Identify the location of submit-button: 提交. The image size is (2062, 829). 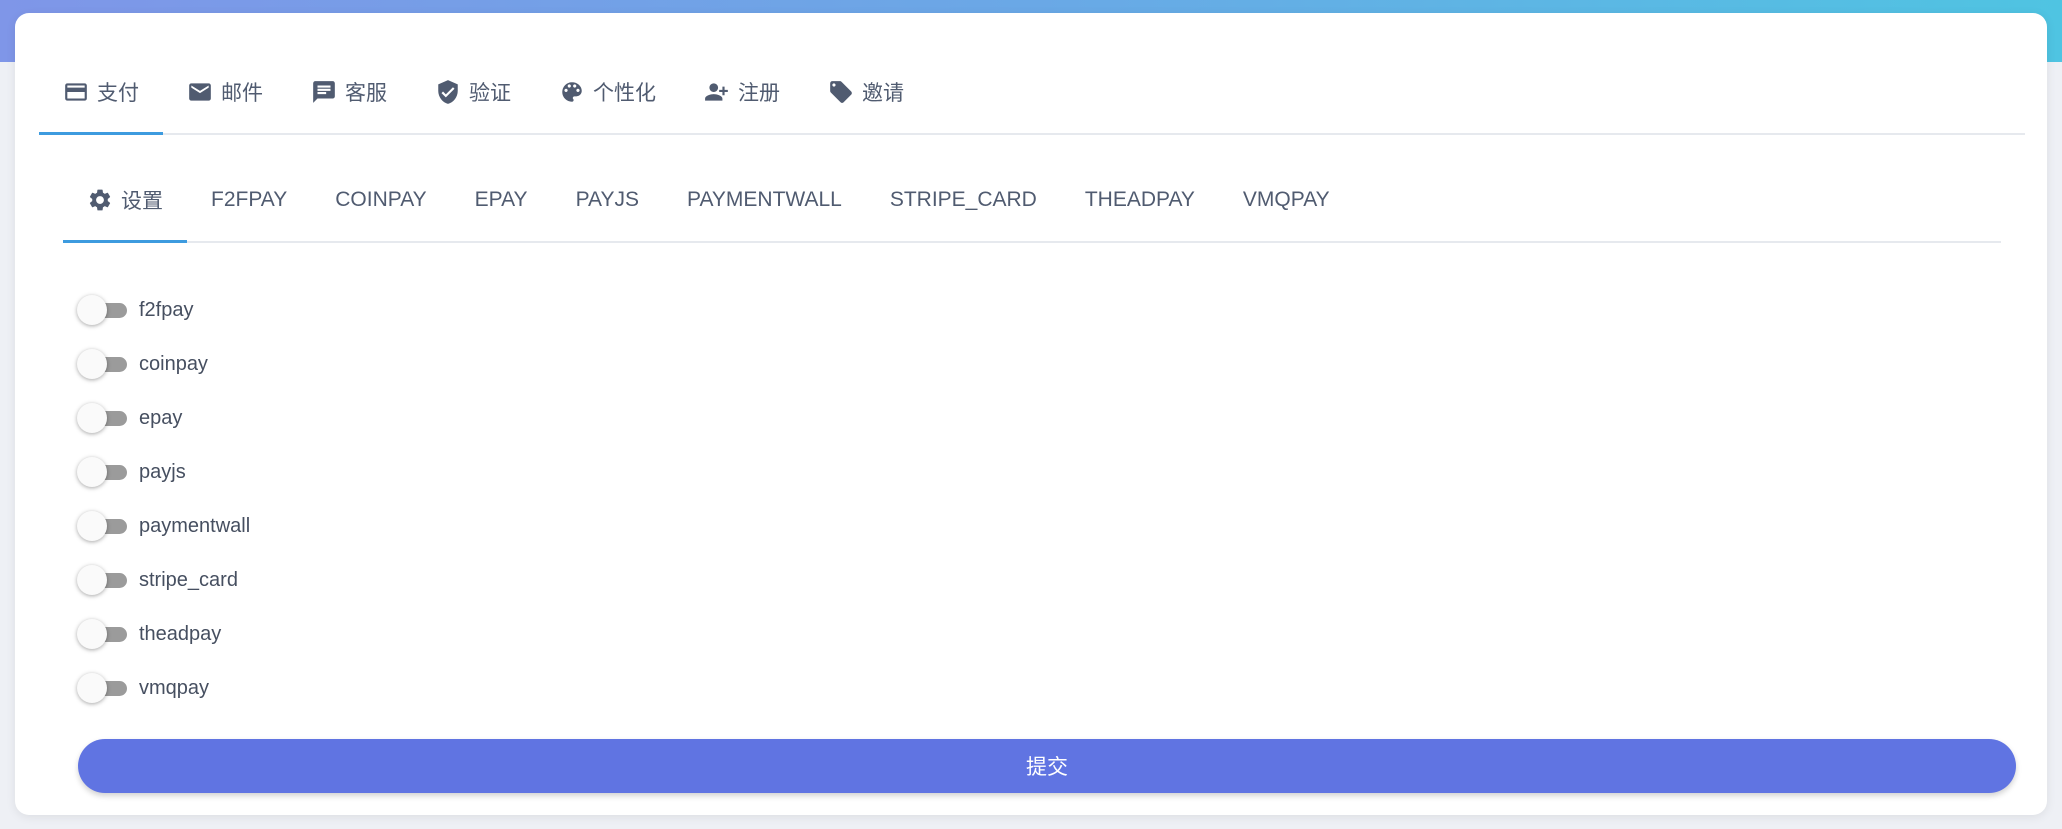
(1047, 766).